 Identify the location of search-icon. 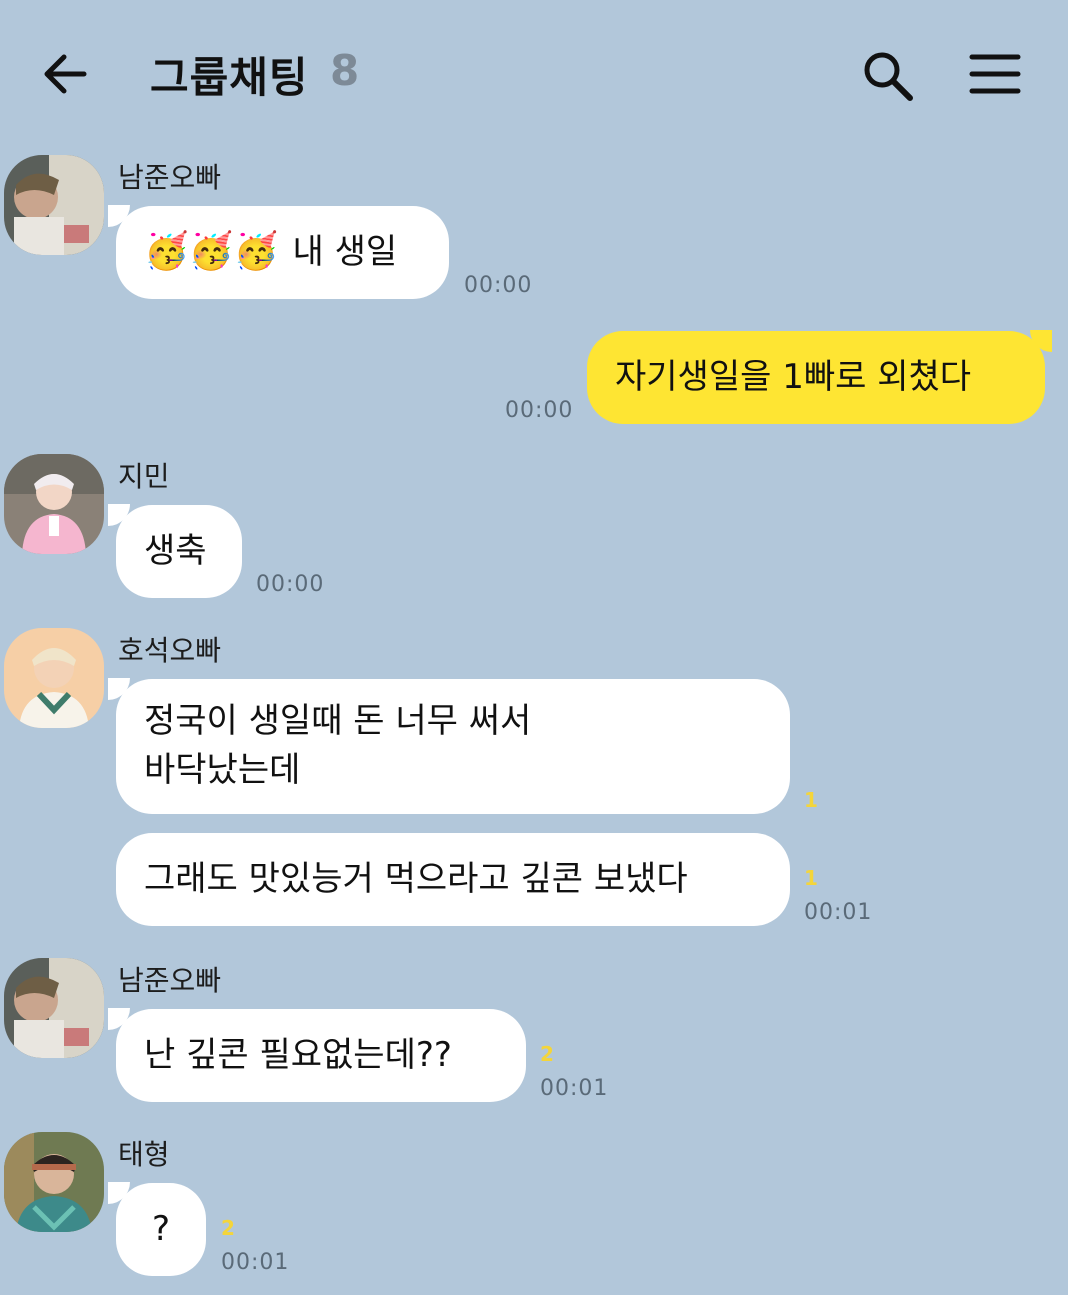
(888, 76).